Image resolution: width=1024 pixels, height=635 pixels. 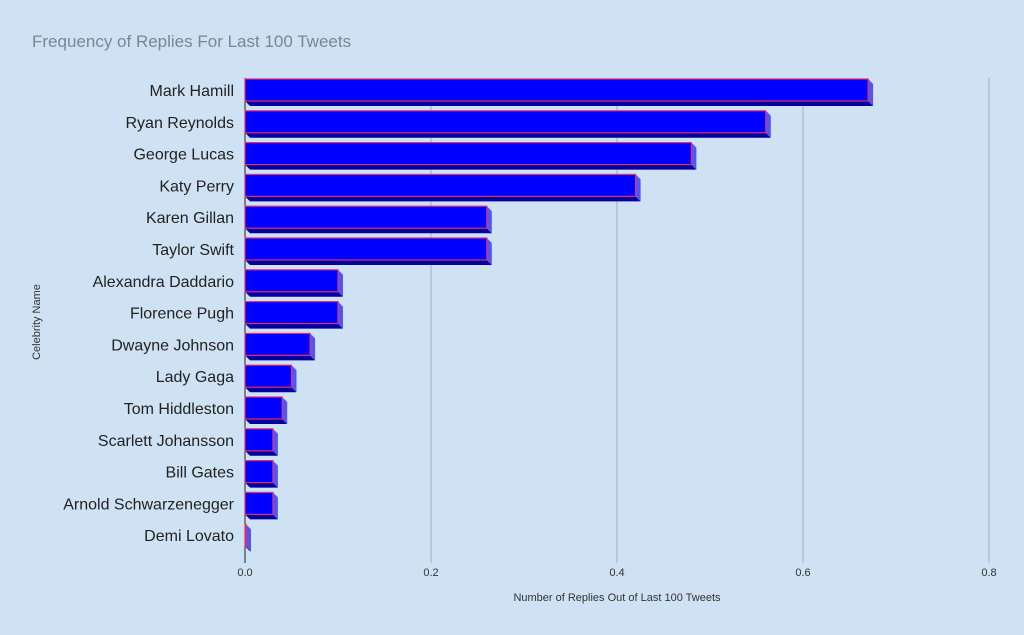 What do you see at coordinates (195, 377) in the screenshot?
I see `category-label: Lady Gaga` at bounding box center [195, 377].